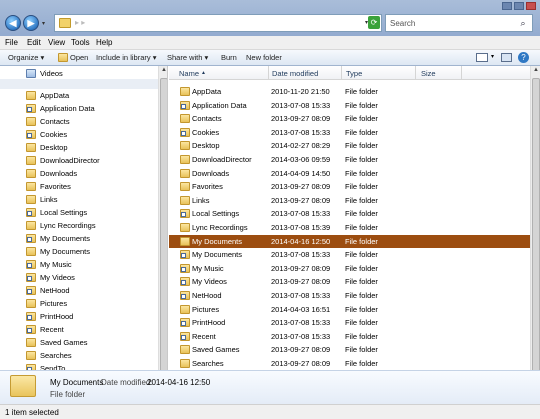 The image size is (540, 419). Describe the element at coordinates (349, 295) in the screenshot. I see `file-row: NetHood 2013-07-08 15:33 File folder` at that location.